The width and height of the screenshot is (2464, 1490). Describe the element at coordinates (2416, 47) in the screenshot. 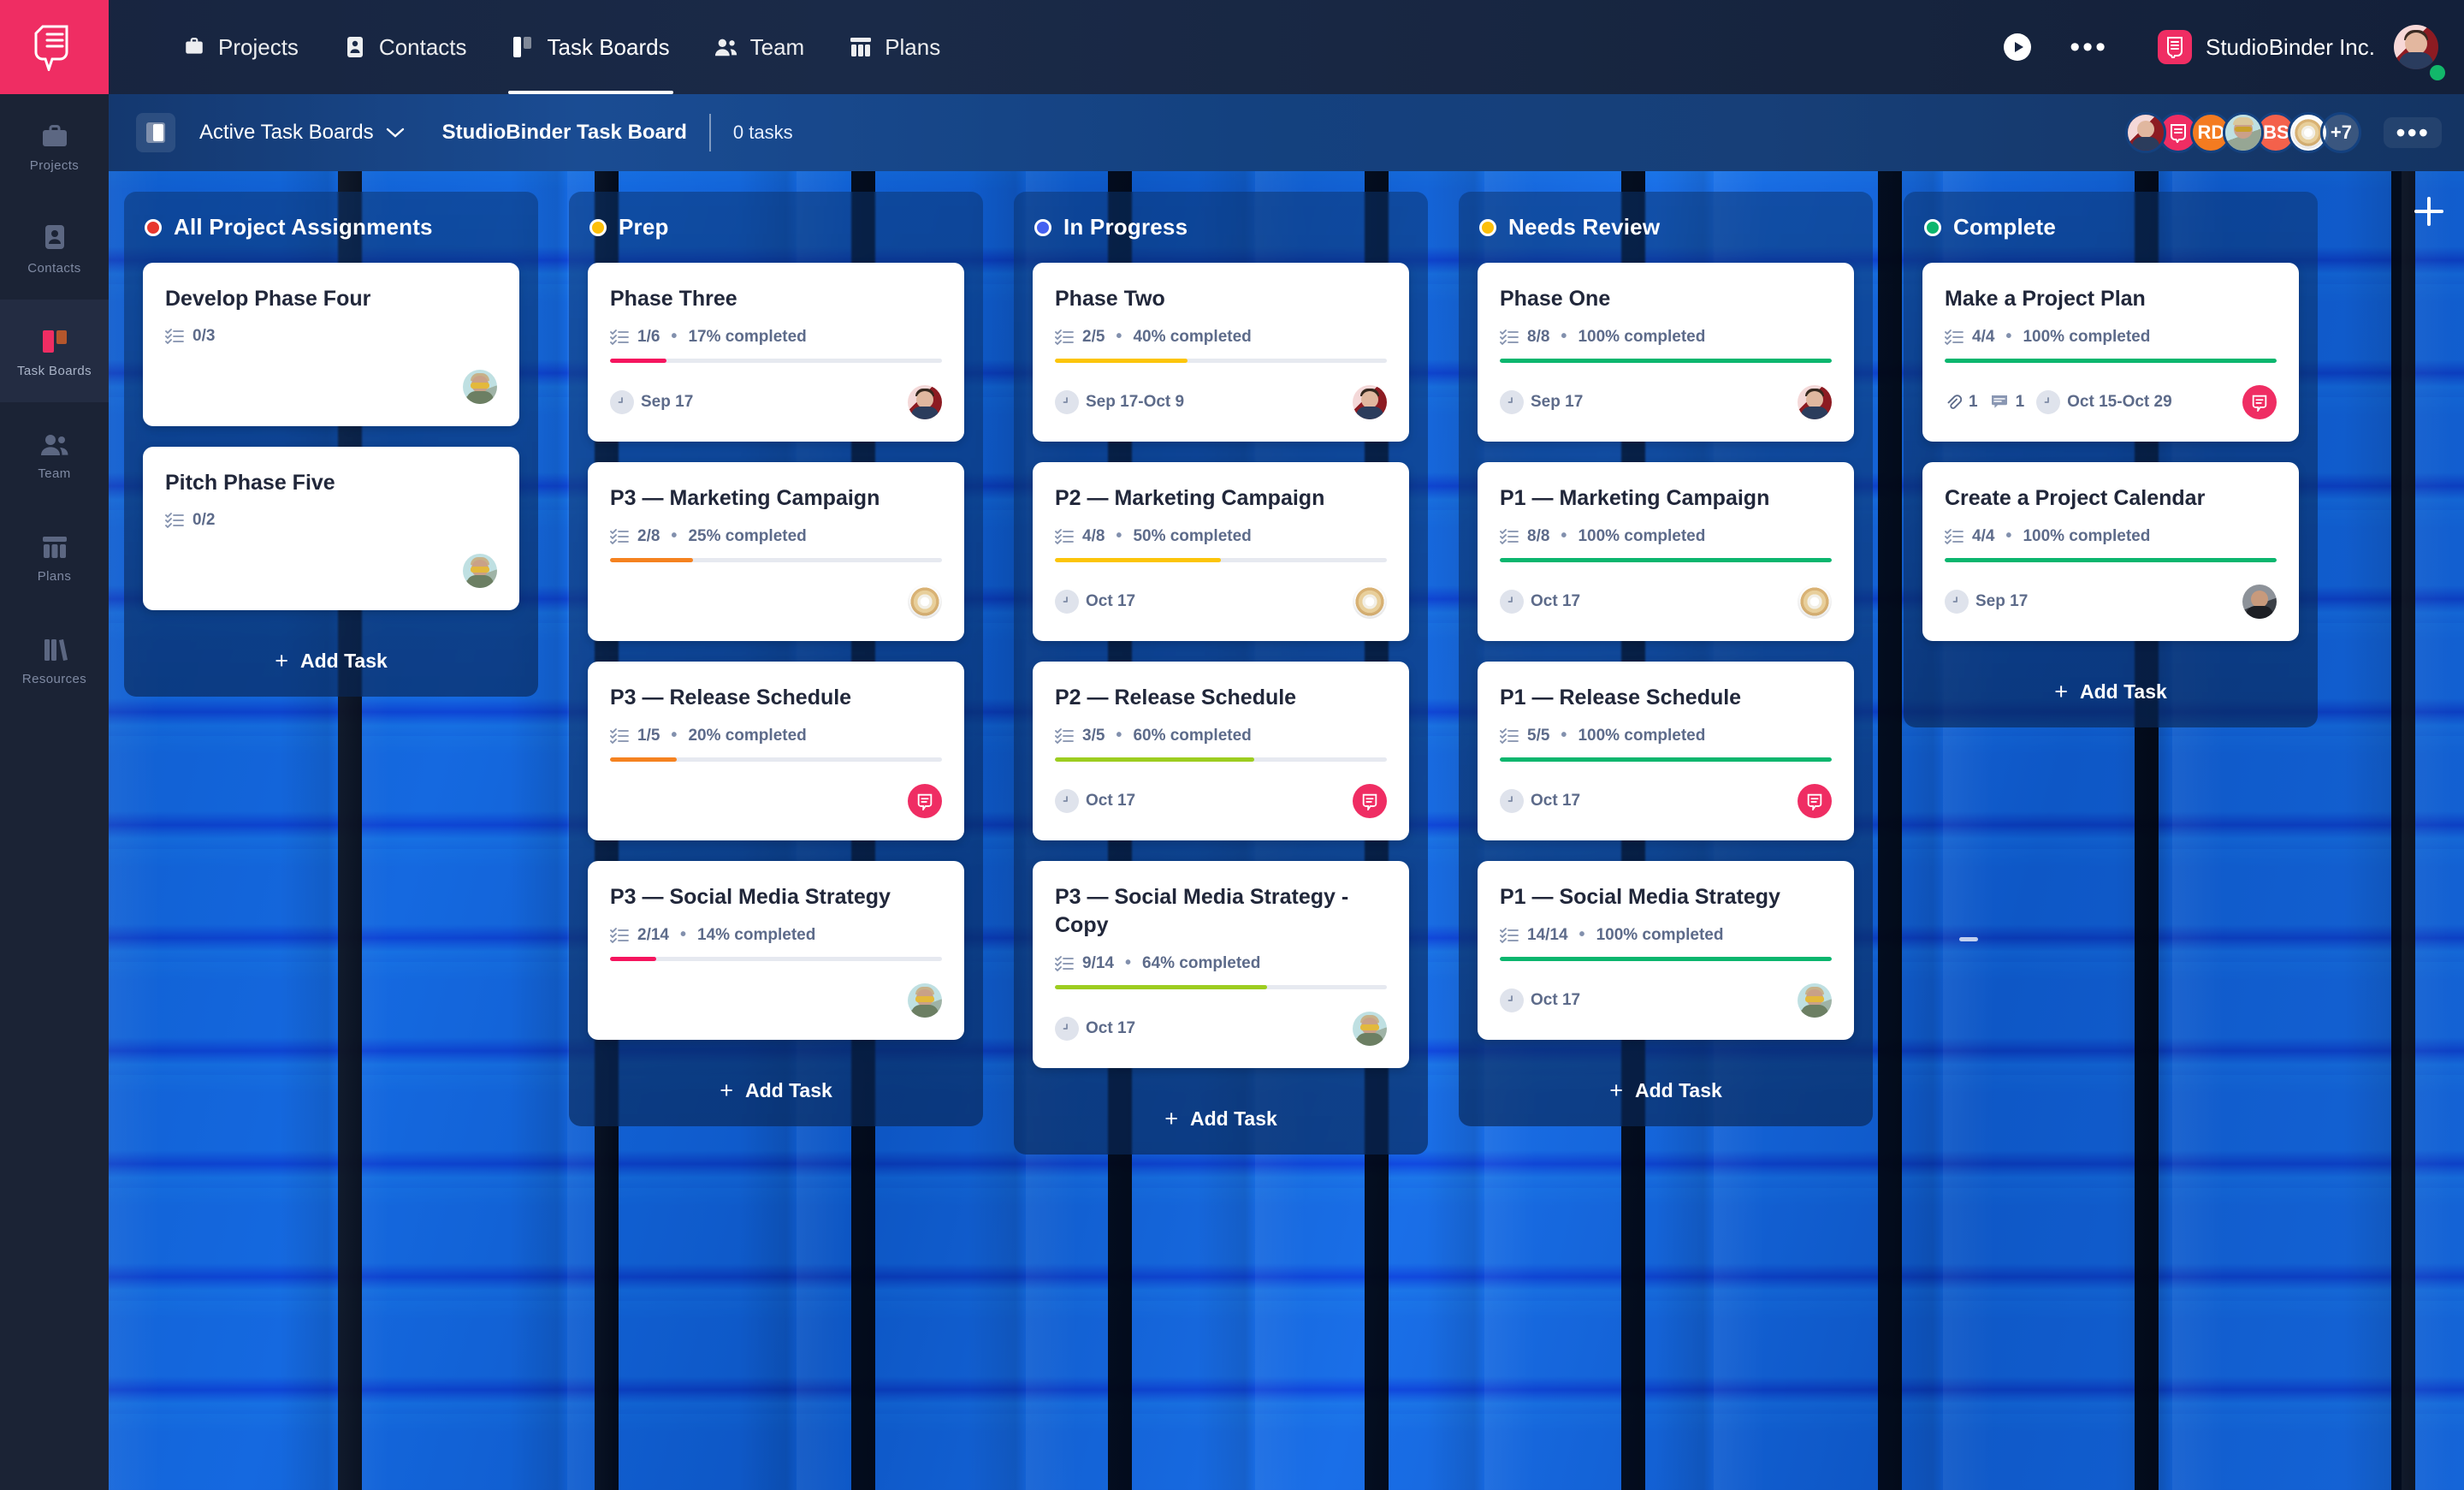

I see `user-avatar` at that location.